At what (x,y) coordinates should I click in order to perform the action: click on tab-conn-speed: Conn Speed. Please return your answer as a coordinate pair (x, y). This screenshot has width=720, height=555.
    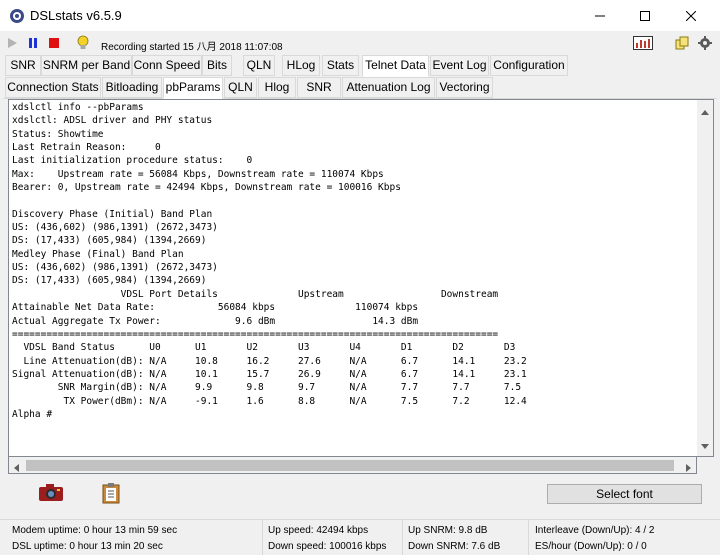
    Looking at the image, I should click on (167, 65).